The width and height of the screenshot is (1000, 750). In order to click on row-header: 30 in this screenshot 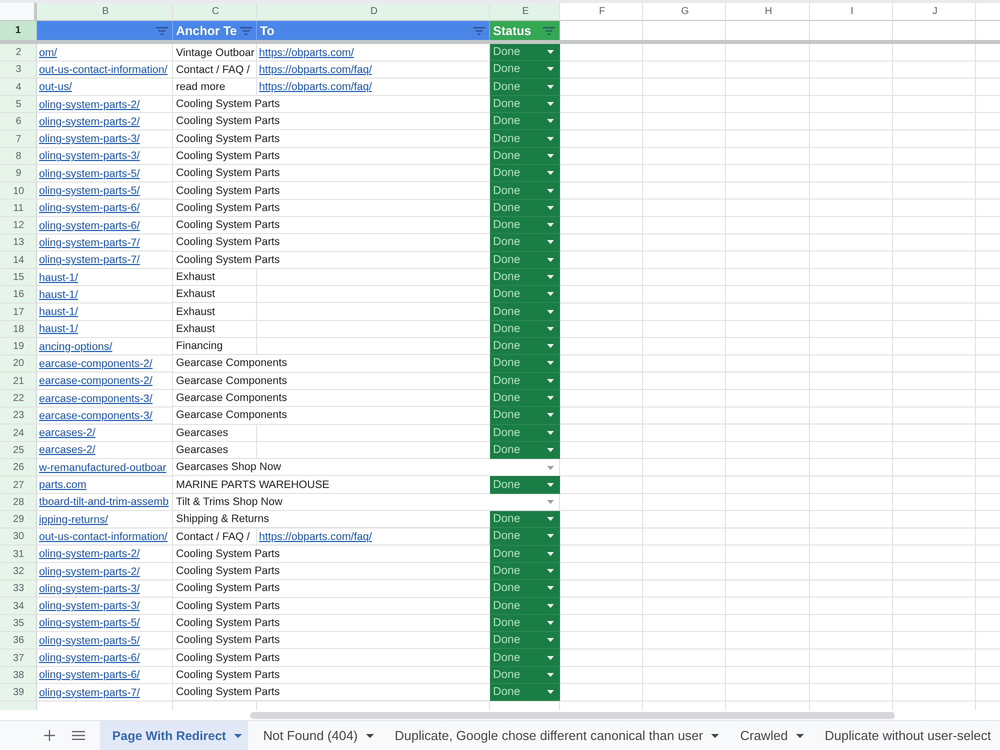, I will do `click(18, 537)`.